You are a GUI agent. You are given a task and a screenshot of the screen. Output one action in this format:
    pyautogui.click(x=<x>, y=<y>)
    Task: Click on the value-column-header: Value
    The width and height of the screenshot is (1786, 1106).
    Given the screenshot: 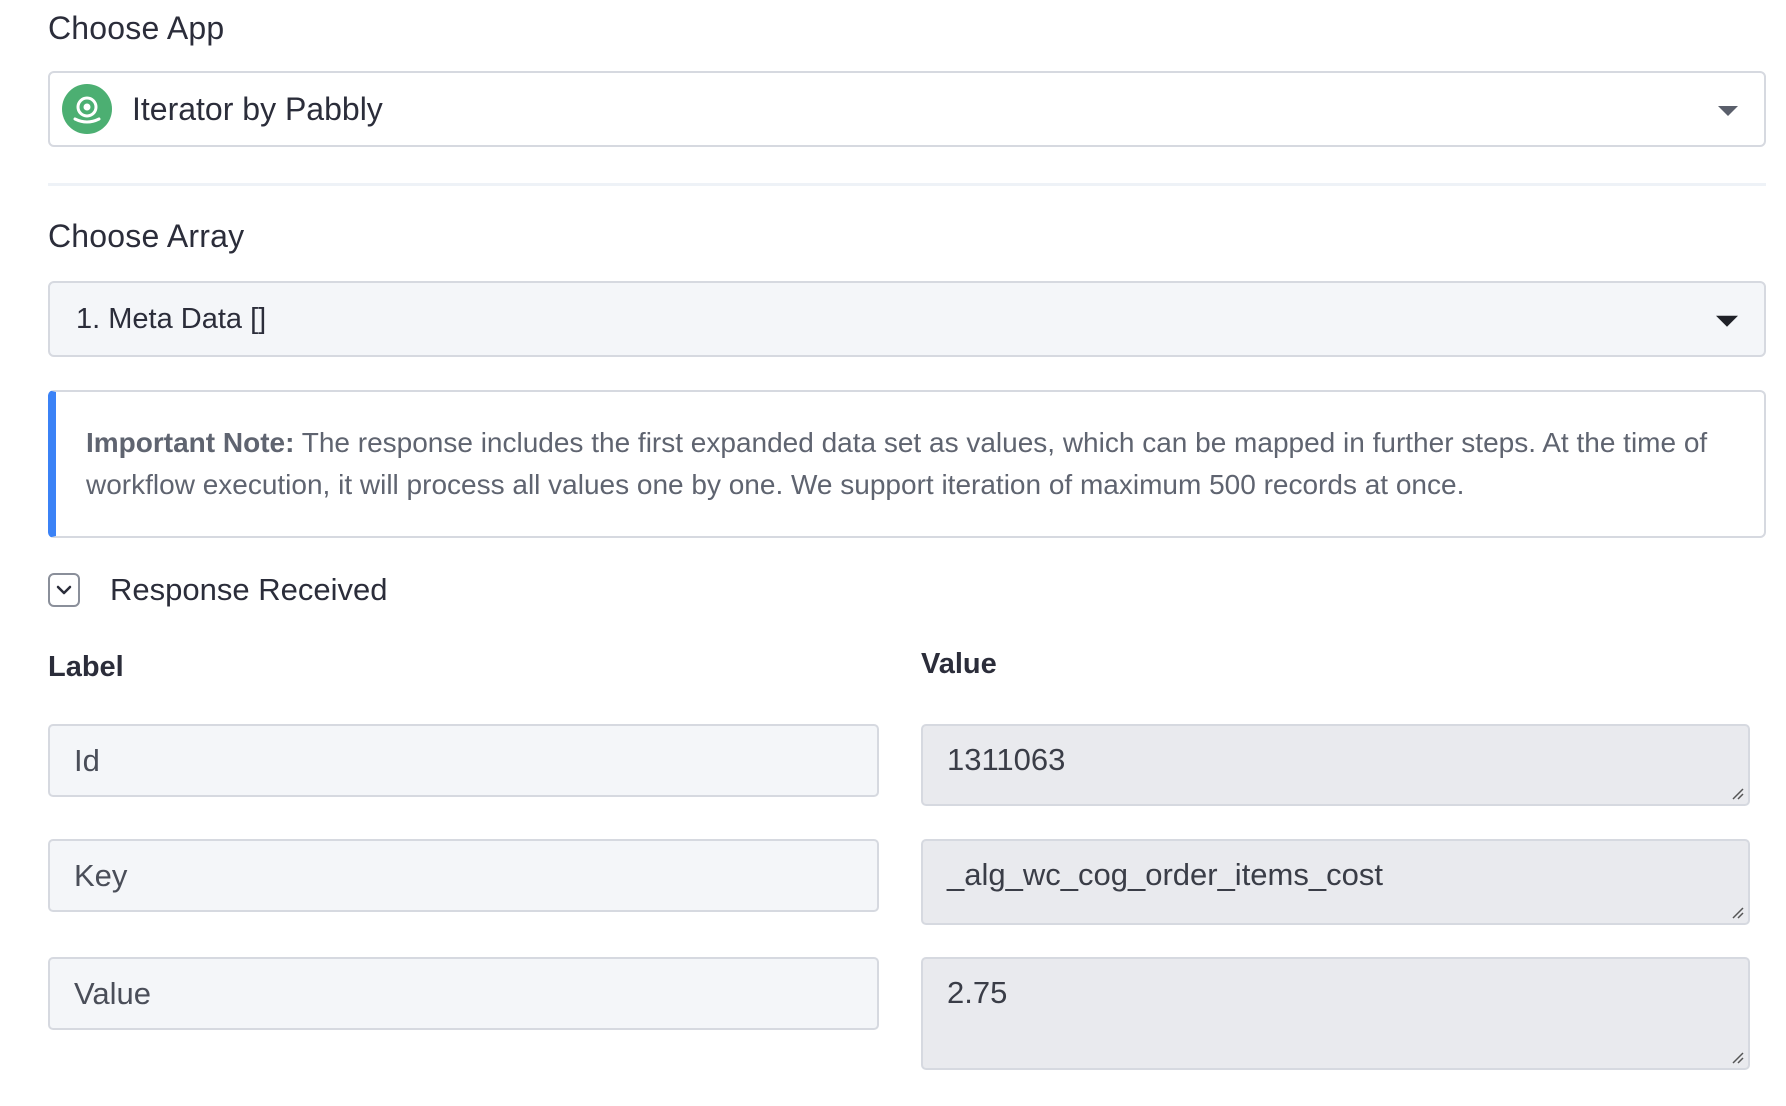 What is the action you would take?
    pyautogui.click(x=959, y=664)
    